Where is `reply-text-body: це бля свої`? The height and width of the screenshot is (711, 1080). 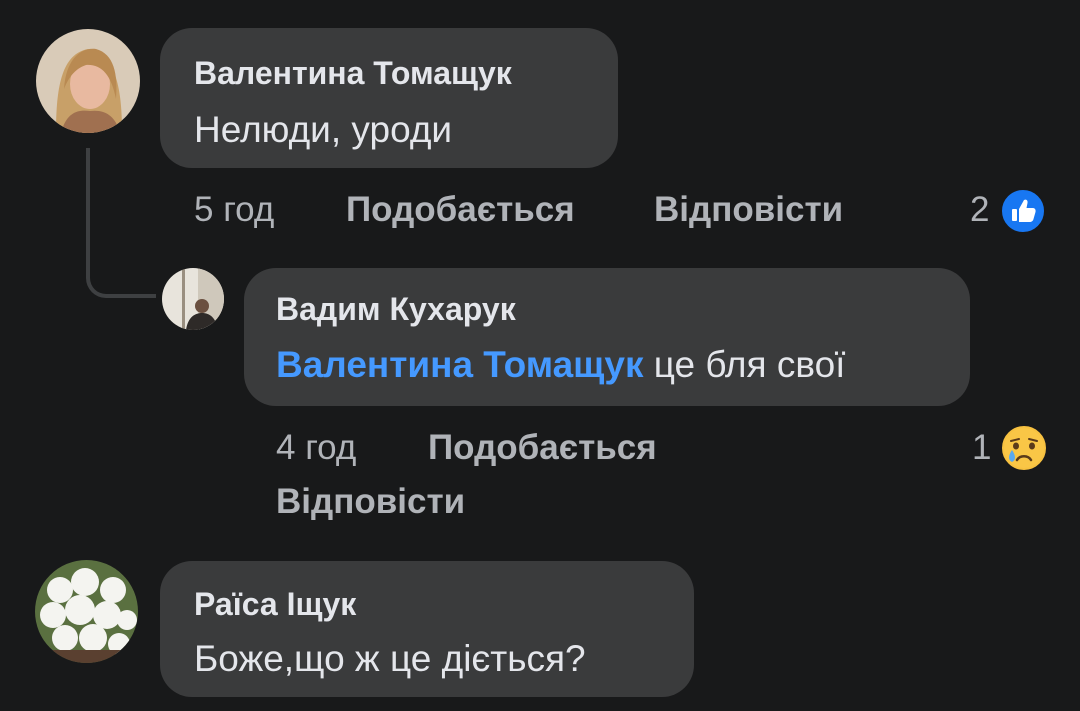
reply-text-body: це бля свої is located at coordinates (749, 364).